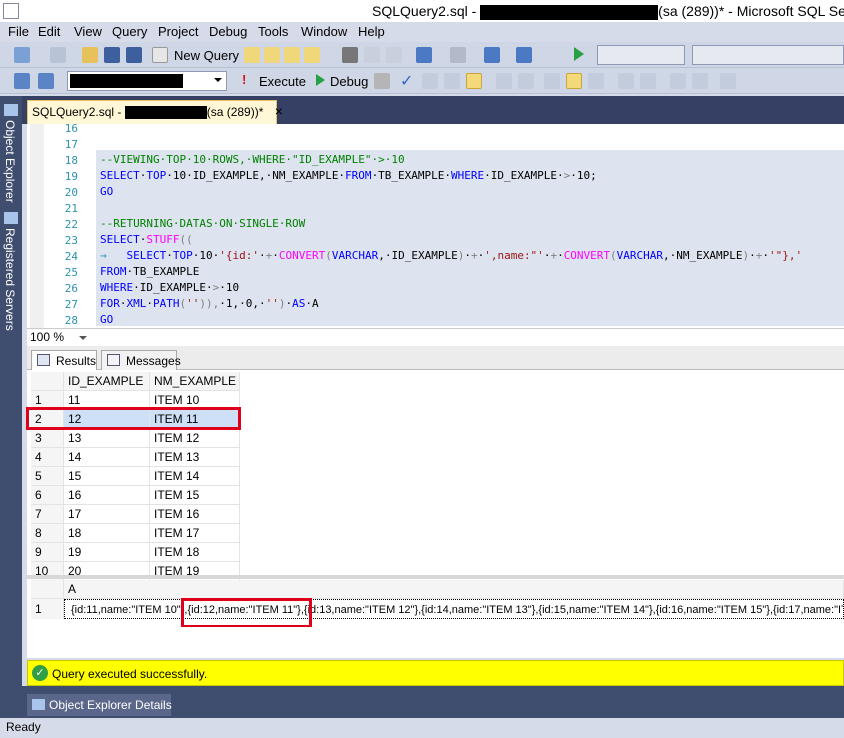 The image size is (844, 738). What do you see at coordinates (47, 337) in the screenshot?
I see `zoom-level: 100 %` at bounding box center [47, 337].